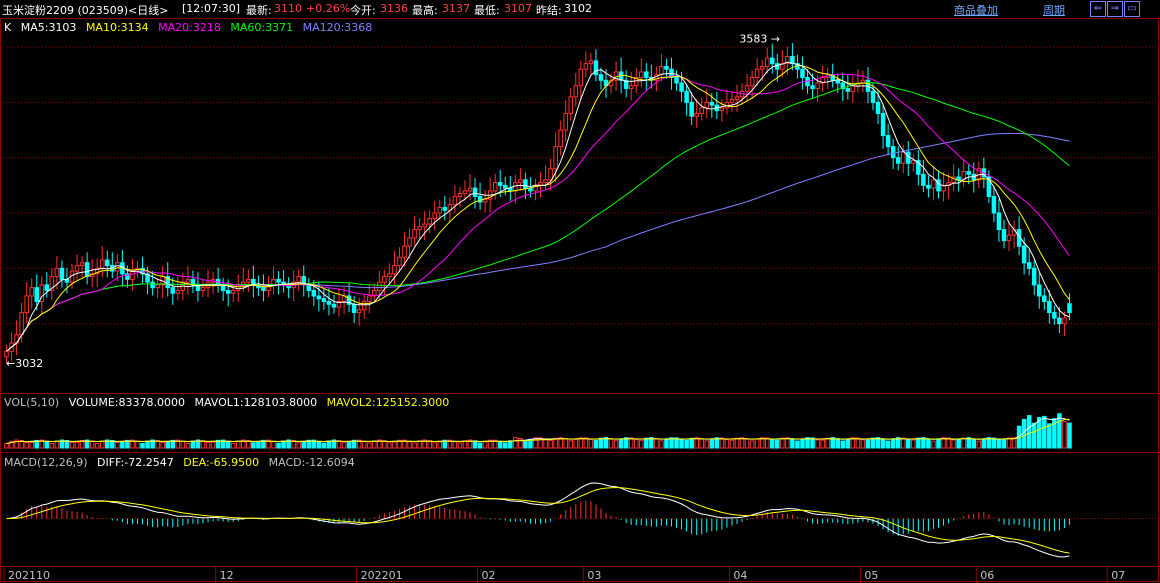 This screenshot has width=1160, height=583. I want to click on x-tick-label: 06, so click(987, 575).